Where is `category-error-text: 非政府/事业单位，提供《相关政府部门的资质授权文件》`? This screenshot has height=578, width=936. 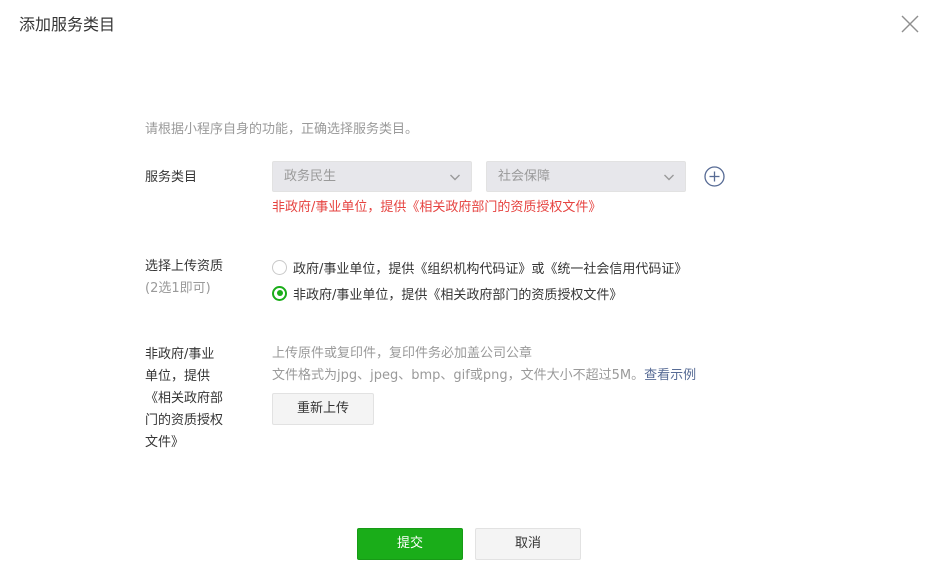
category-error-text: 非政府/事业单位，提供《相关政府部门的资质授权文件》 is located at coordinates (437, 207).